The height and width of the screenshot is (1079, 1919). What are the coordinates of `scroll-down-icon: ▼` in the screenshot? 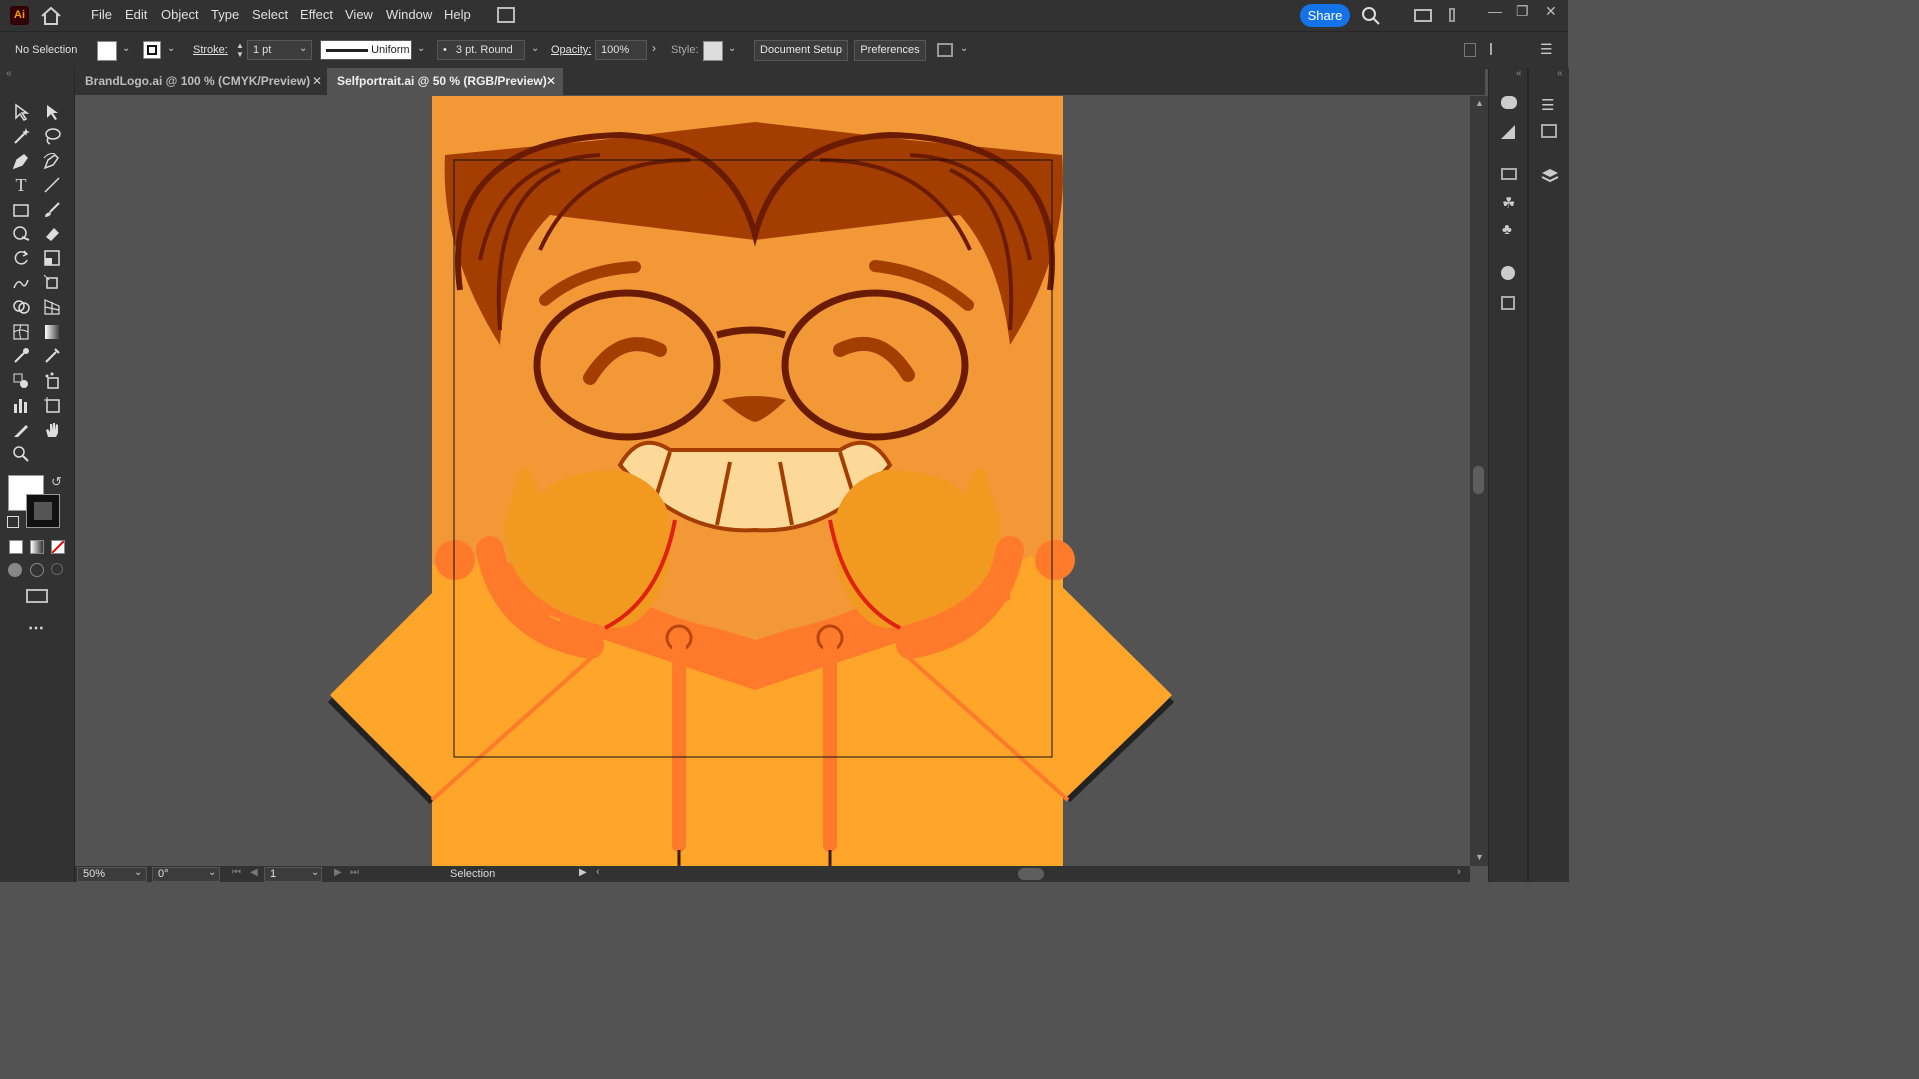 It's located at (1479, 857).